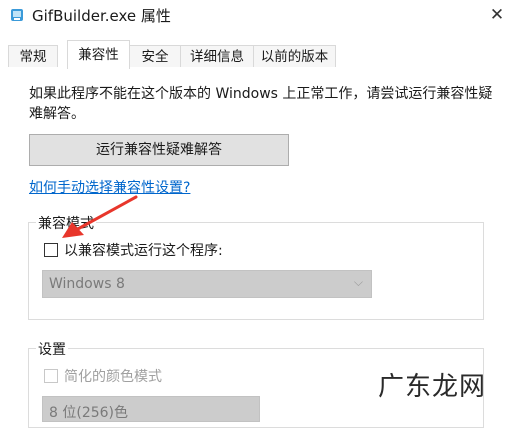 The height and width of the screenshot is (428, 510). I want to click on settings-title: 设置, so click(52, 349).